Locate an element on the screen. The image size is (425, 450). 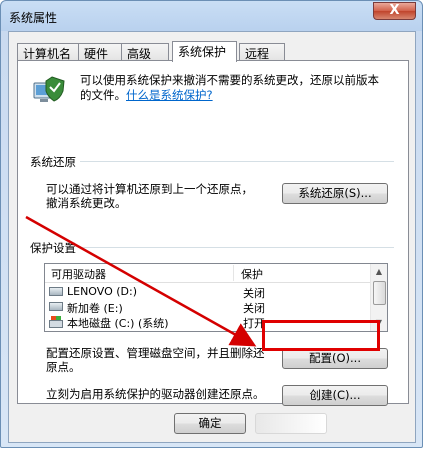
intro-text: 可以使用系统保护来撤消不需要的系统更改，还原以前版本的文件。什么是系统保护? is located at coordinates (235, 88).